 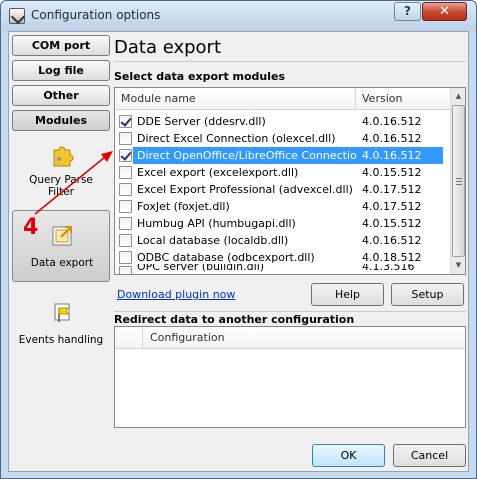 I want to click on setup-button: Setup, so click(x=427, y=294).